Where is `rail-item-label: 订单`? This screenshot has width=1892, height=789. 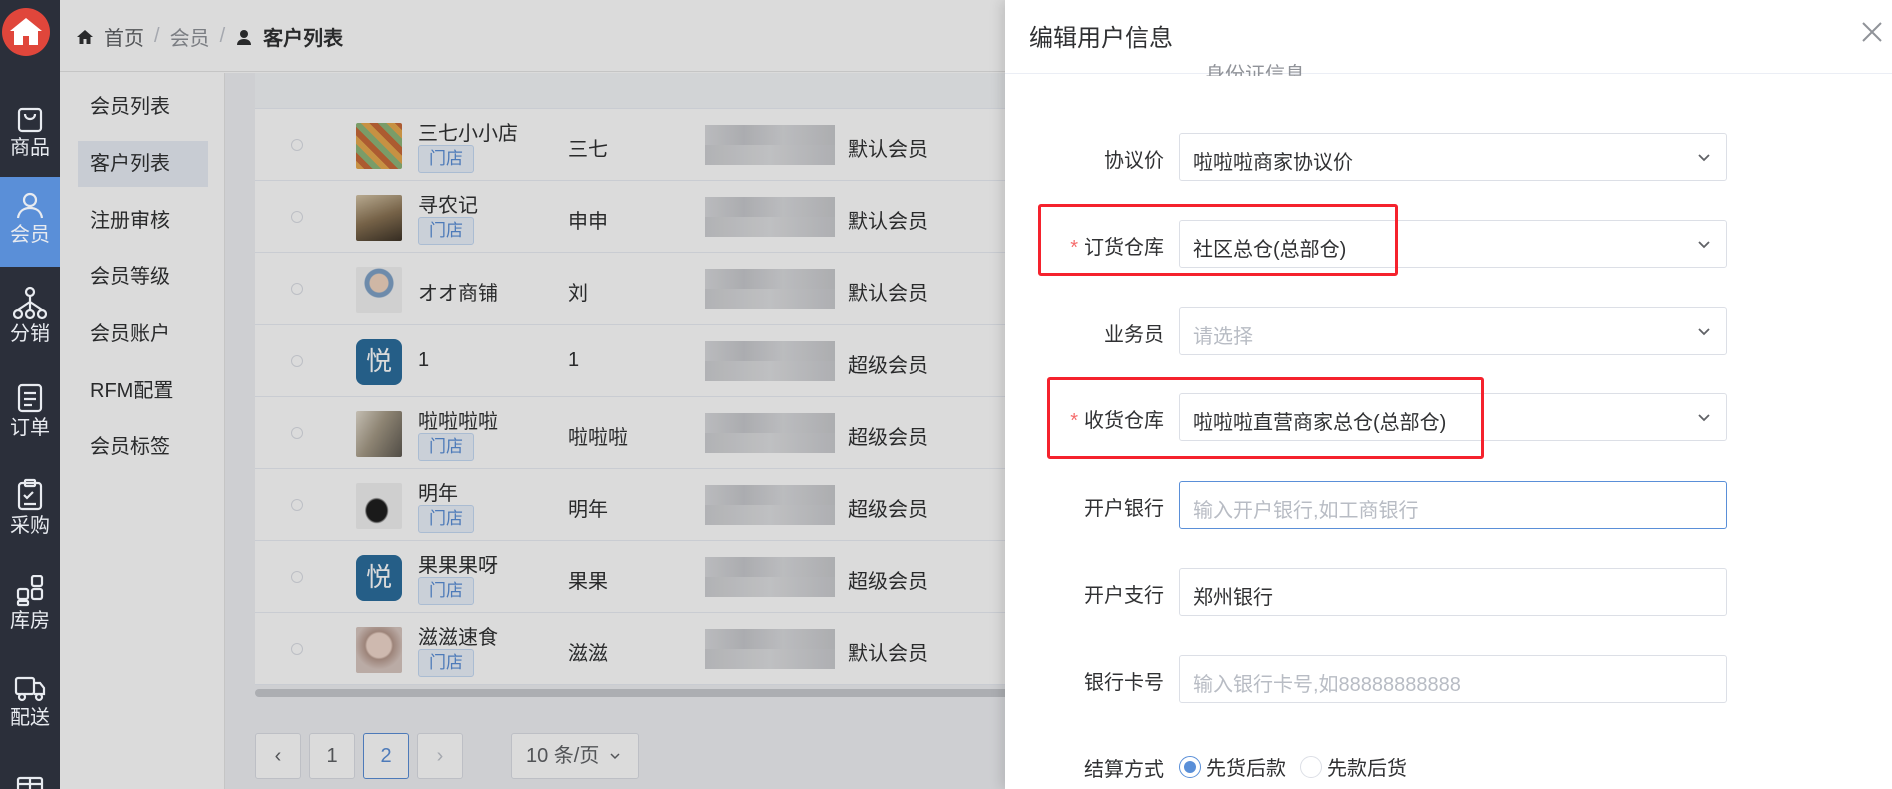 rail-item-label: 订单 is located at coordinates (30, 428).